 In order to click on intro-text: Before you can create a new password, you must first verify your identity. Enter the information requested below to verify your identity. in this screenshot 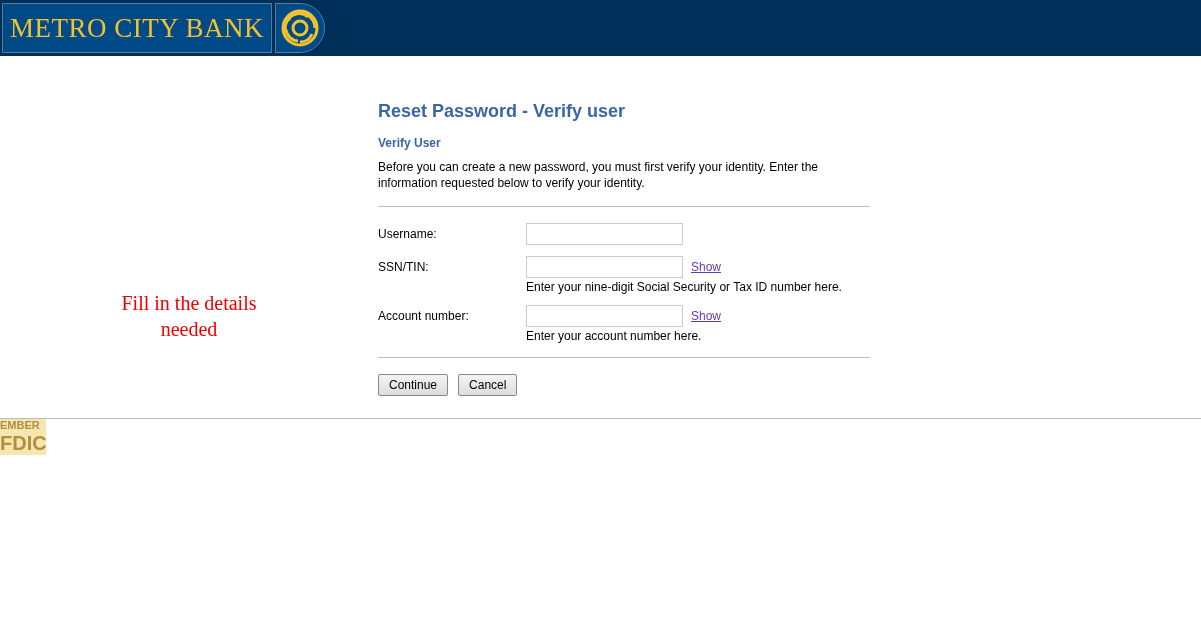, I will do `click(598, 175)`.